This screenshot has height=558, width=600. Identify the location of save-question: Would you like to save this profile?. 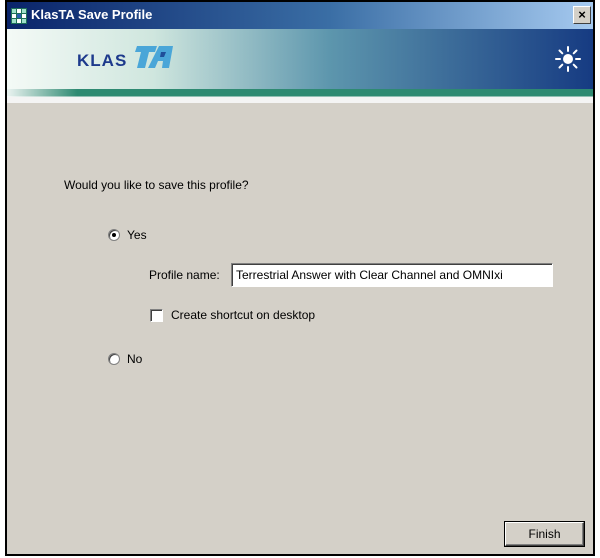
(156, 185).